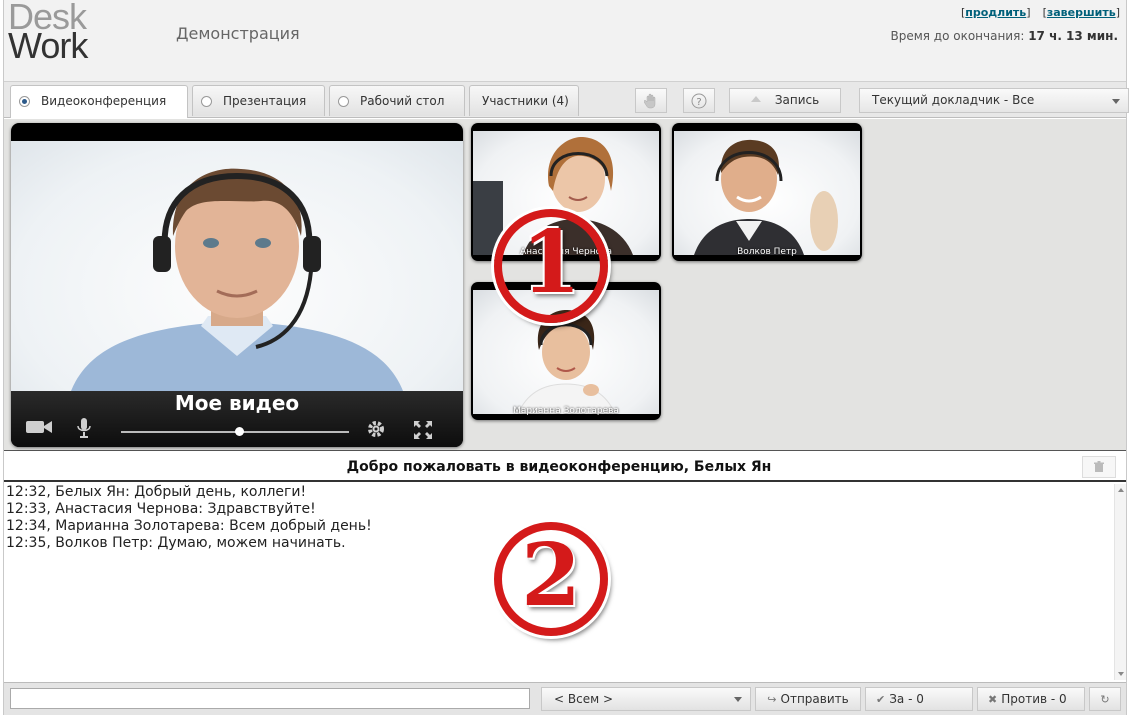 This screenshot has width=1130, height=715. I want to click on refresh-button: ↻, so click(1105, 699).